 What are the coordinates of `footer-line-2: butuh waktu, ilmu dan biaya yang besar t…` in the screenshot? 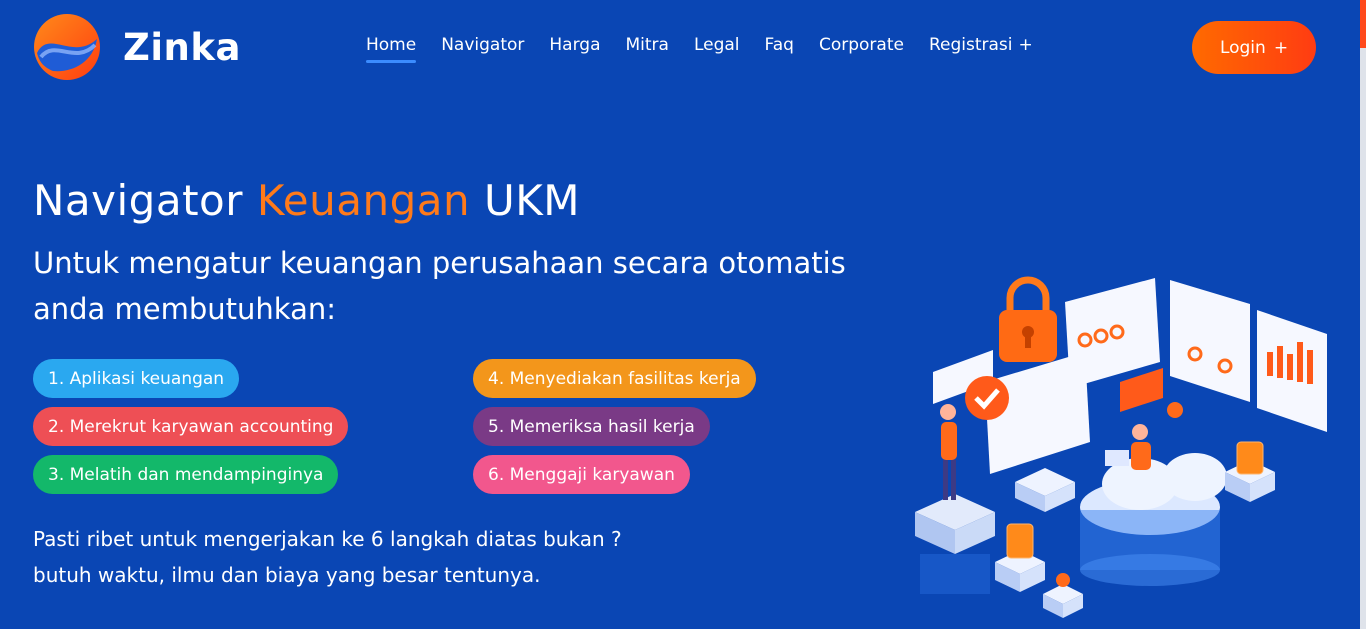 It's located at (287, 575).